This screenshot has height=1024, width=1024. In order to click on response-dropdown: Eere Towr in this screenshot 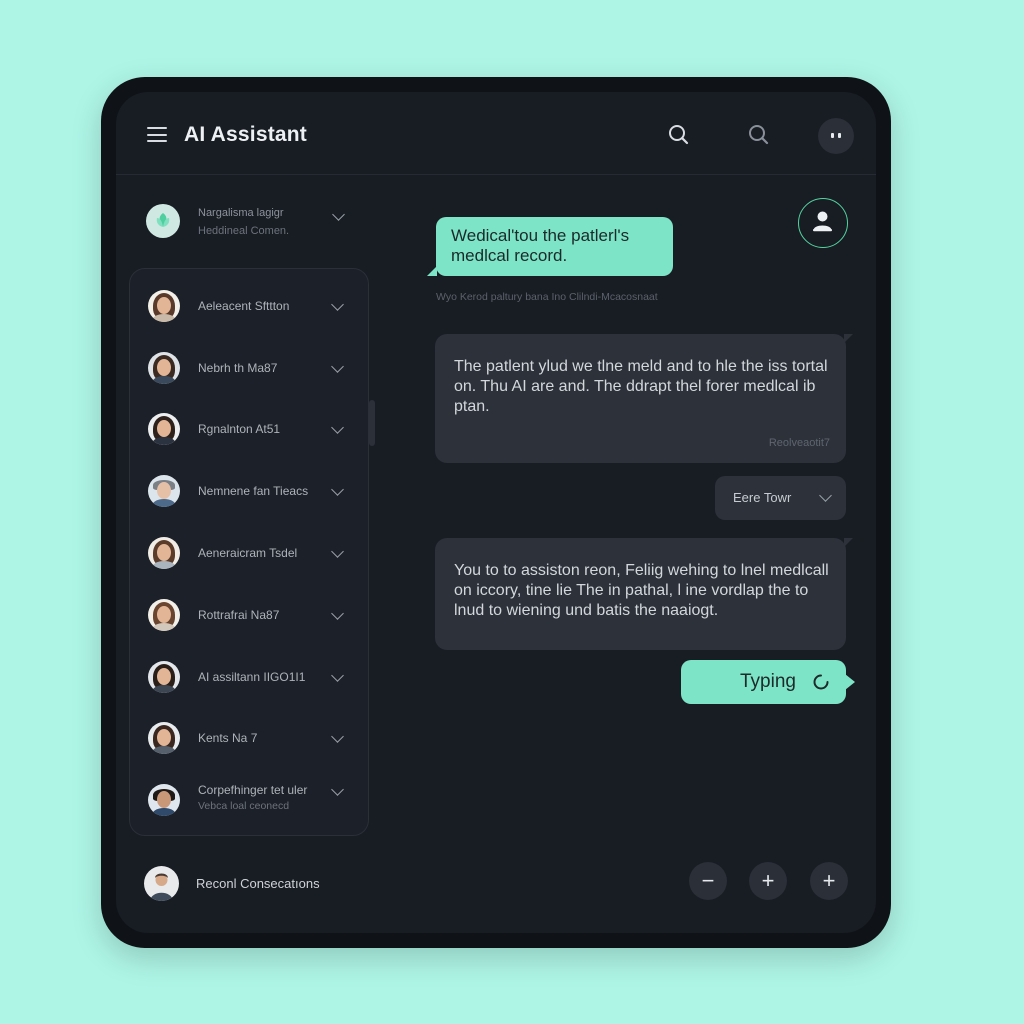, I will do `click(780, 498)`.